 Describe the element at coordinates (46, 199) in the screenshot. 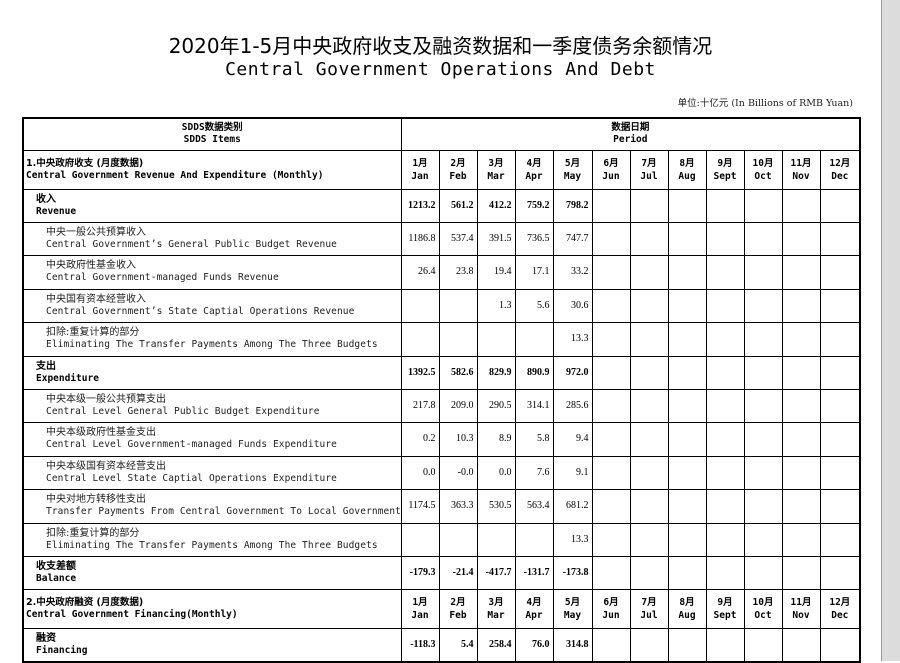

I see `row-label-cn: 收入` at that location.